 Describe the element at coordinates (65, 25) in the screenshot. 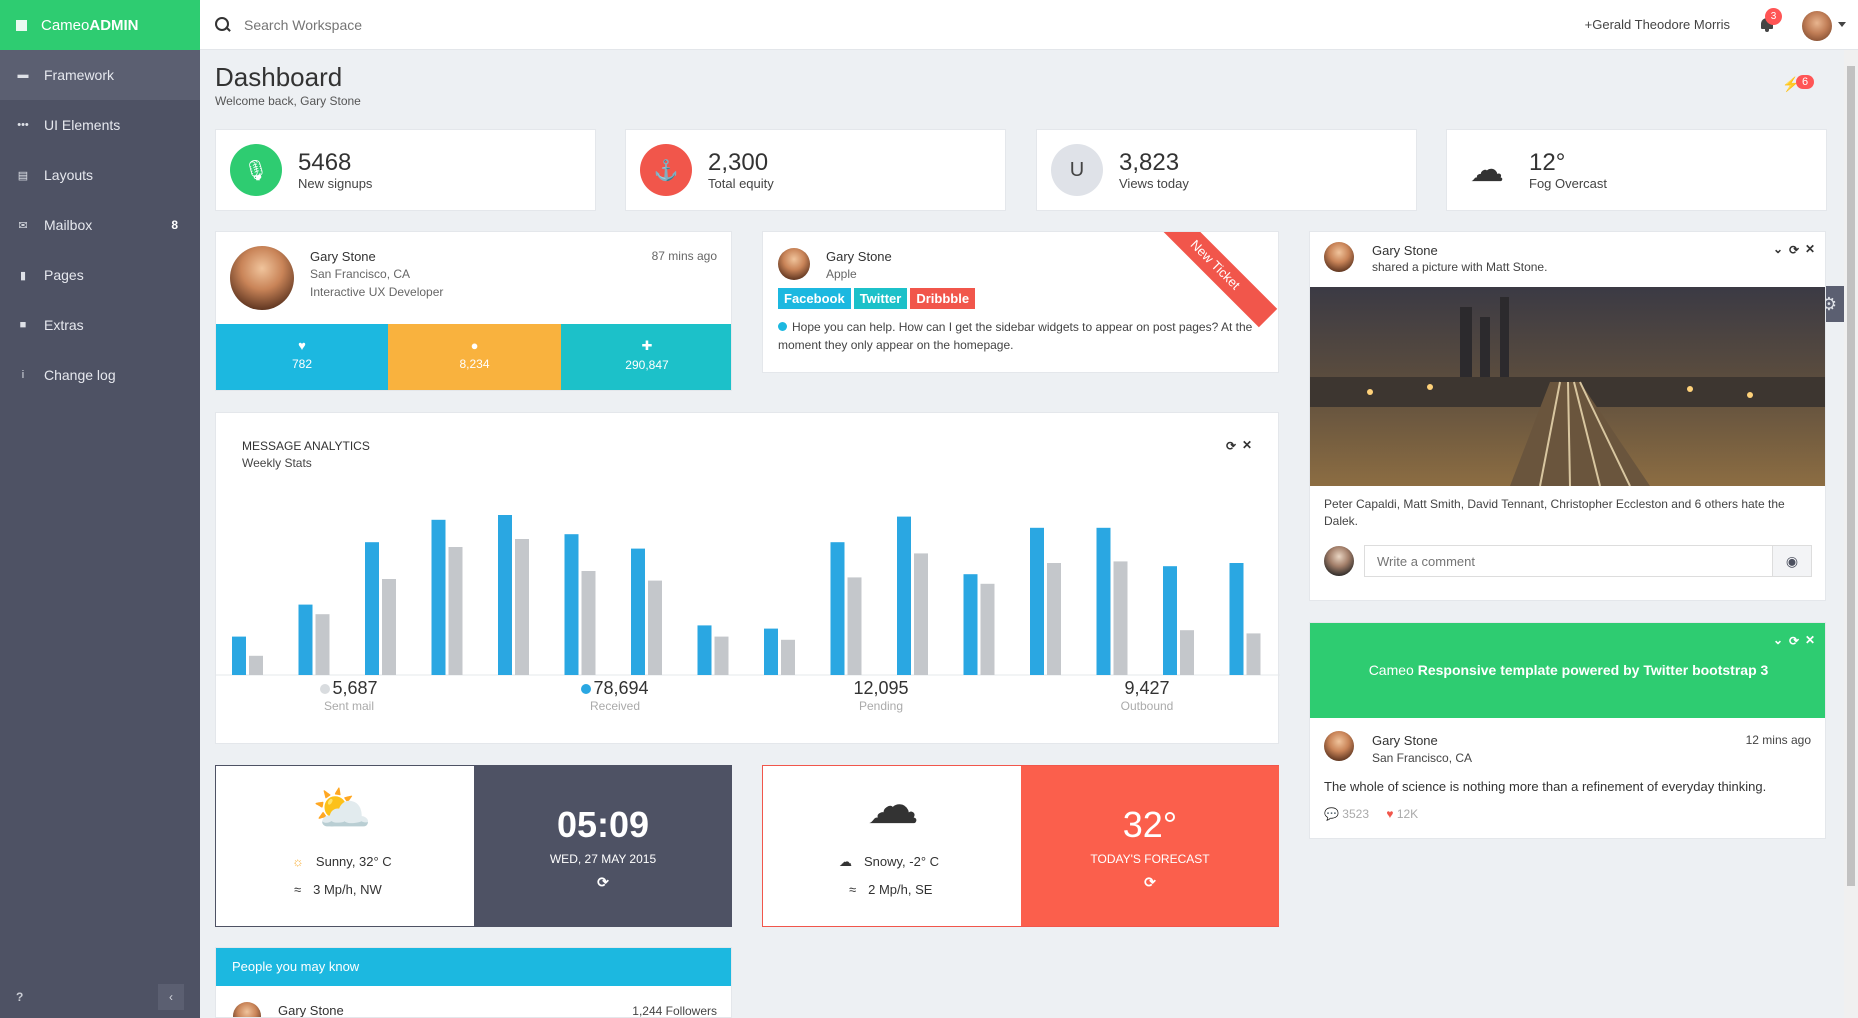

I see `brand-prefix: Cameo` at that location.